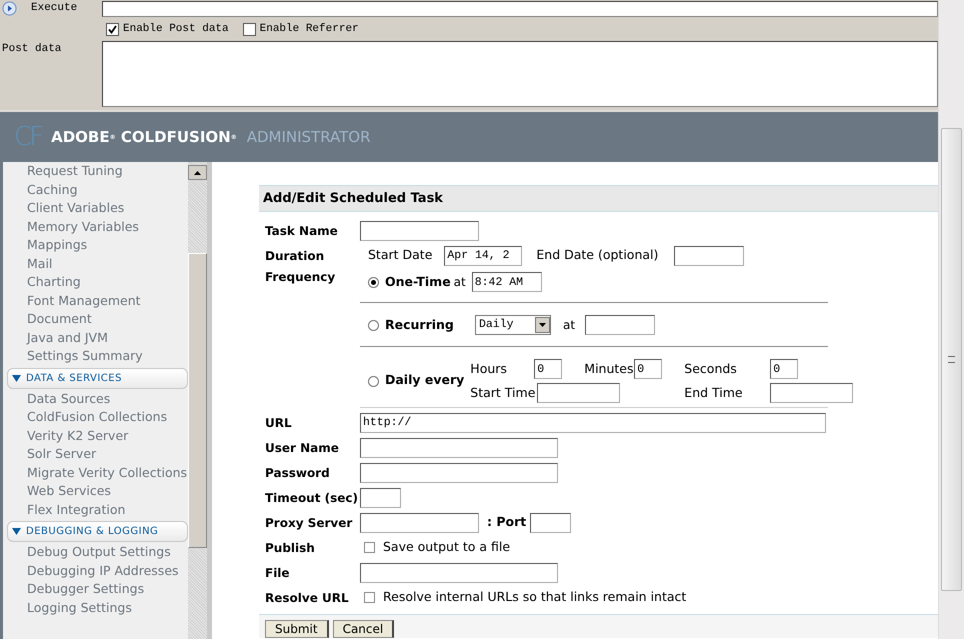 The image size is (964, 639). I want to click on sidebar-item: Debug Output Settings, so click(95, 552).